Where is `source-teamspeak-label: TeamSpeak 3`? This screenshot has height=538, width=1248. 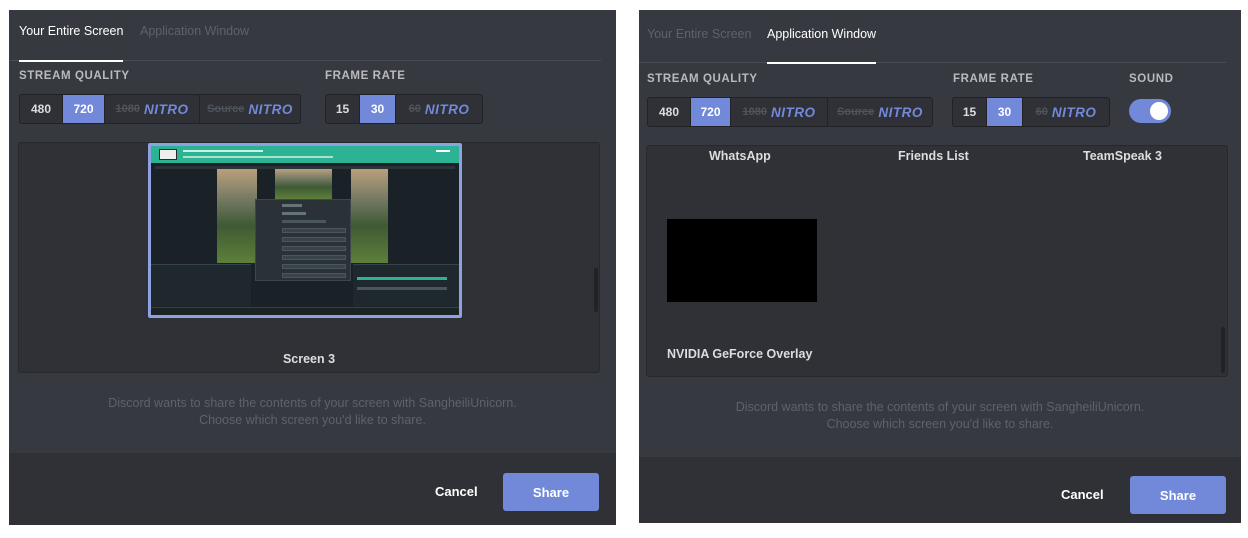
source-teamspeak-label: TeamSpeak 3 is located at coordinates (1122, 156).